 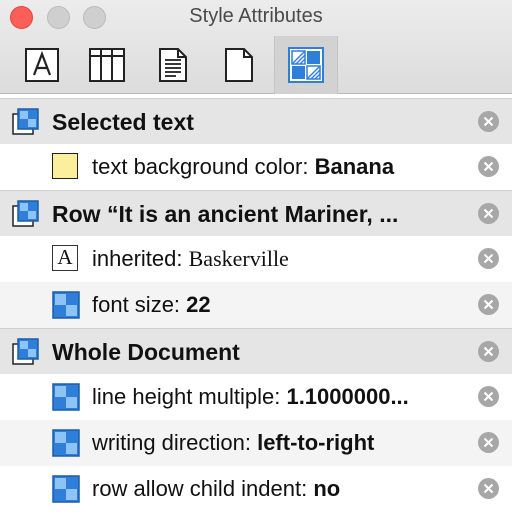 I want to click on attribute-label: row allow child indent: no, so click(x=272, y=489).